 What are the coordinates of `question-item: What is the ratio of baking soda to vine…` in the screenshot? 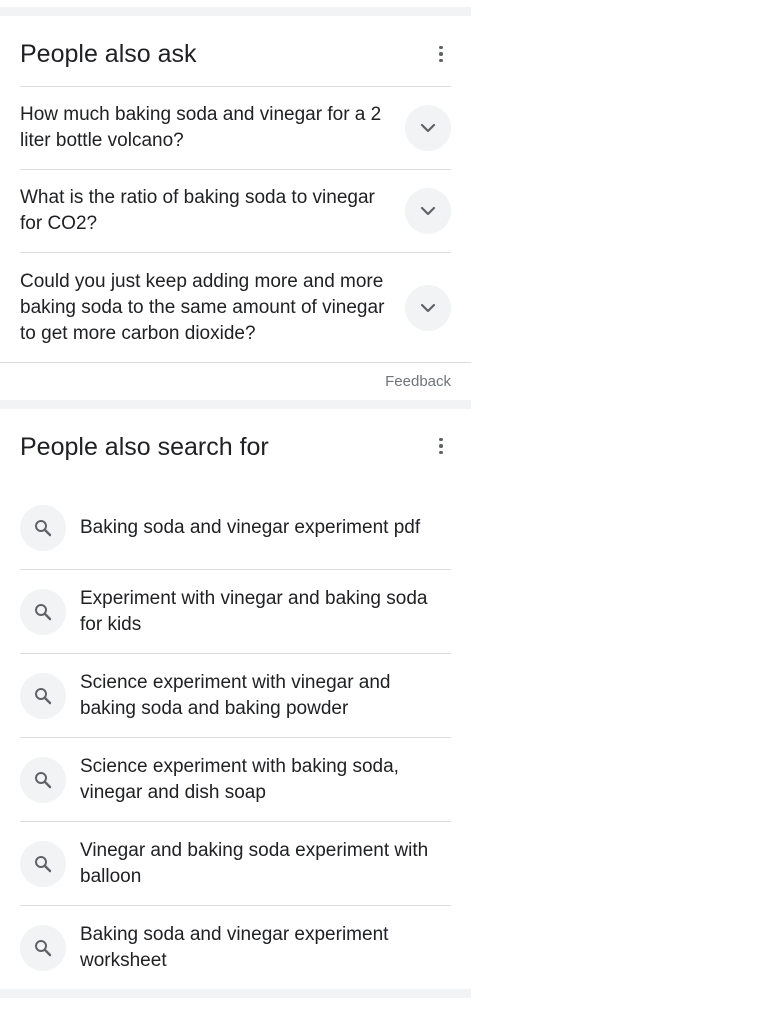 It's located at (235, 211).